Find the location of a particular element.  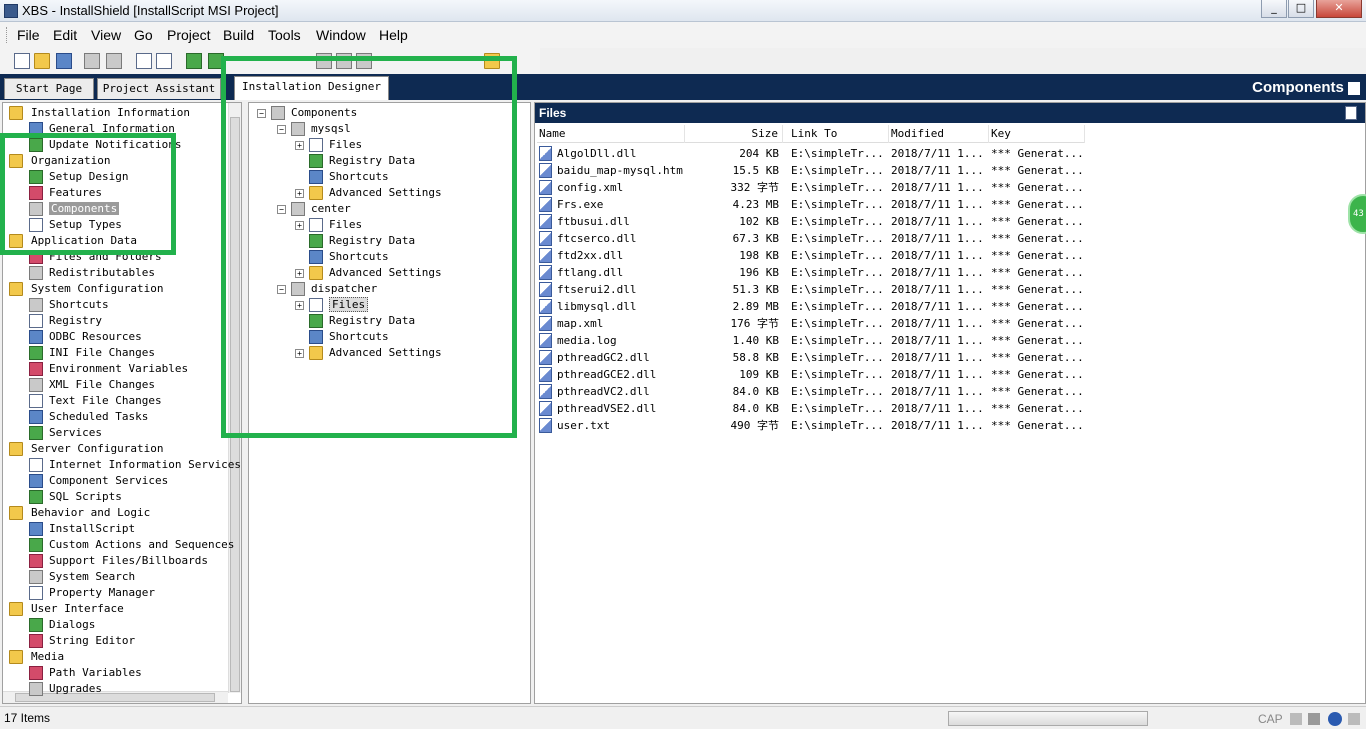

tray-icon is located at coordinates (1296, 719).